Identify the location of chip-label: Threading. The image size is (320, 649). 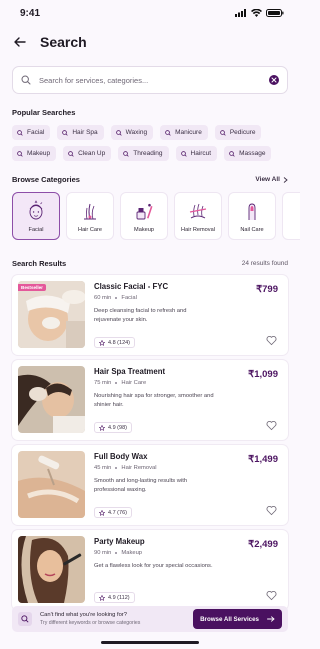
(148, 153).